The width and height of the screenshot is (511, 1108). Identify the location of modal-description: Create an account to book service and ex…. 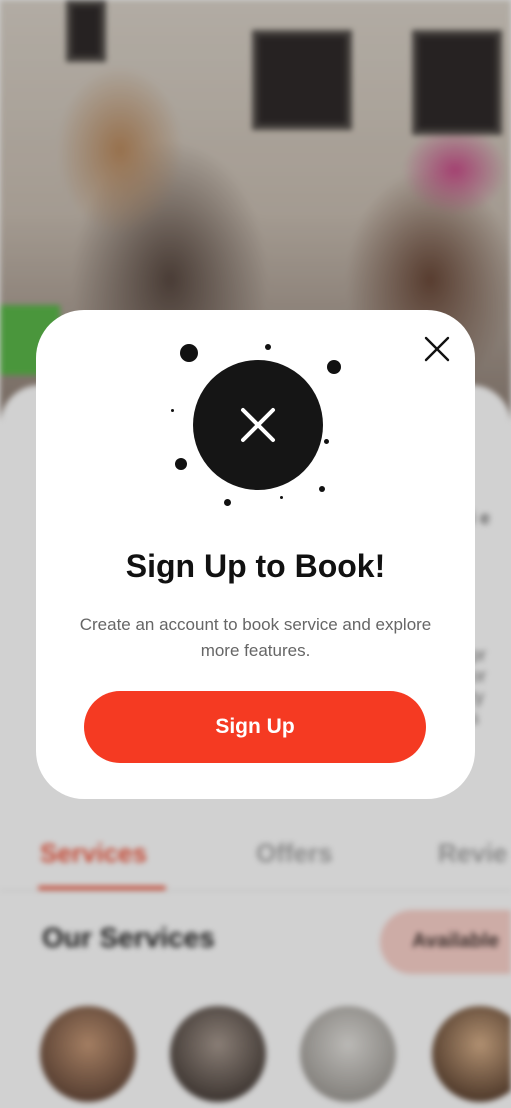
(255, 637).